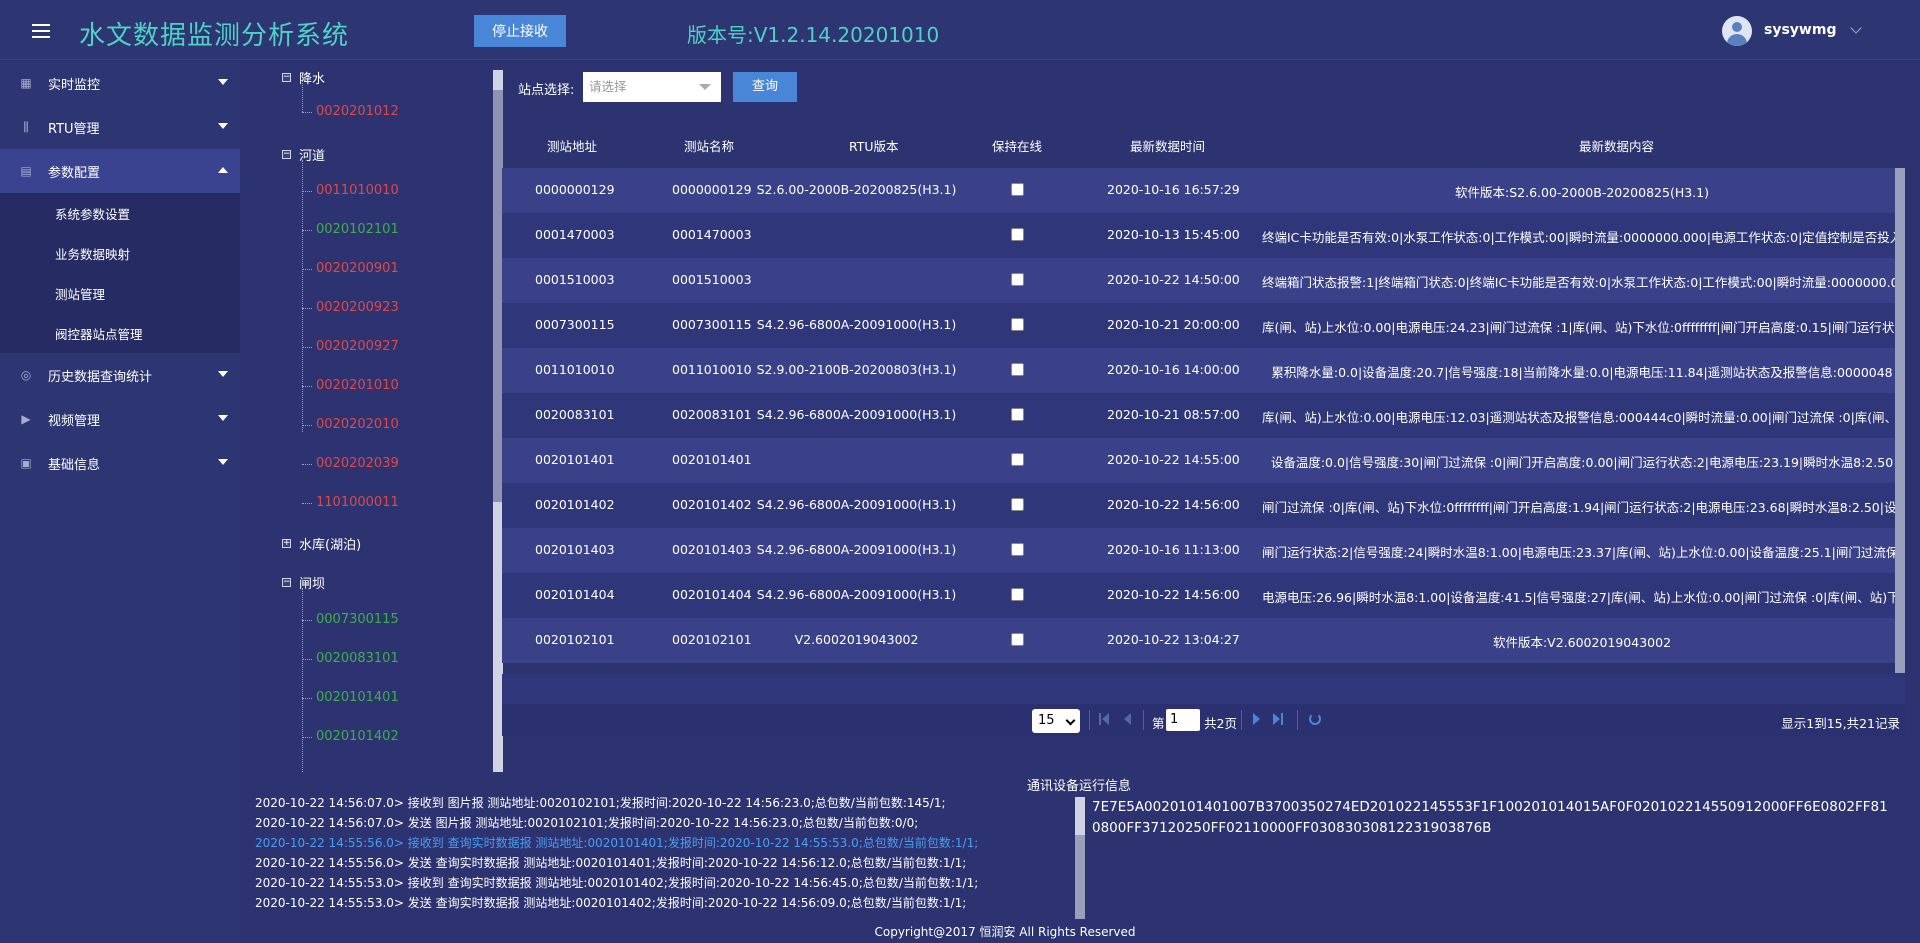 This screenshot has width=1920, height=943. I want to click on stop-receive-button: 停止接收, so click(520, 31).